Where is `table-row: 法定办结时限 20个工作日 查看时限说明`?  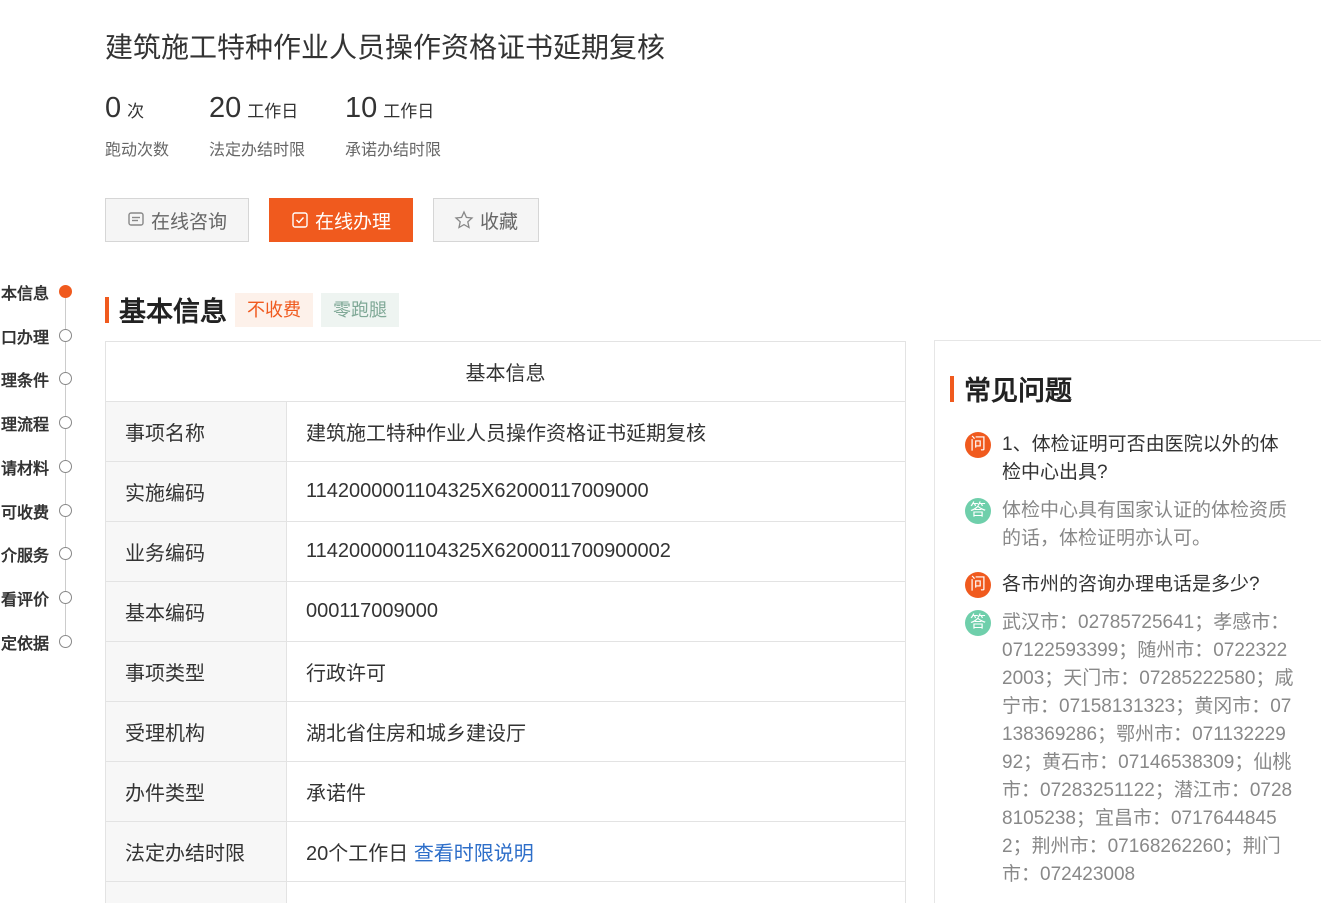 table-row: 法定办结时限 20个工作日 查看时限说明 is located at coordinates (505, 851).